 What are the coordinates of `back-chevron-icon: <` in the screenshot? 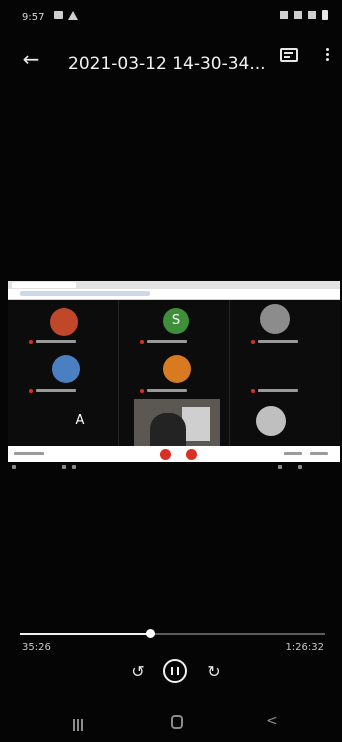 It's located at (272, 721).